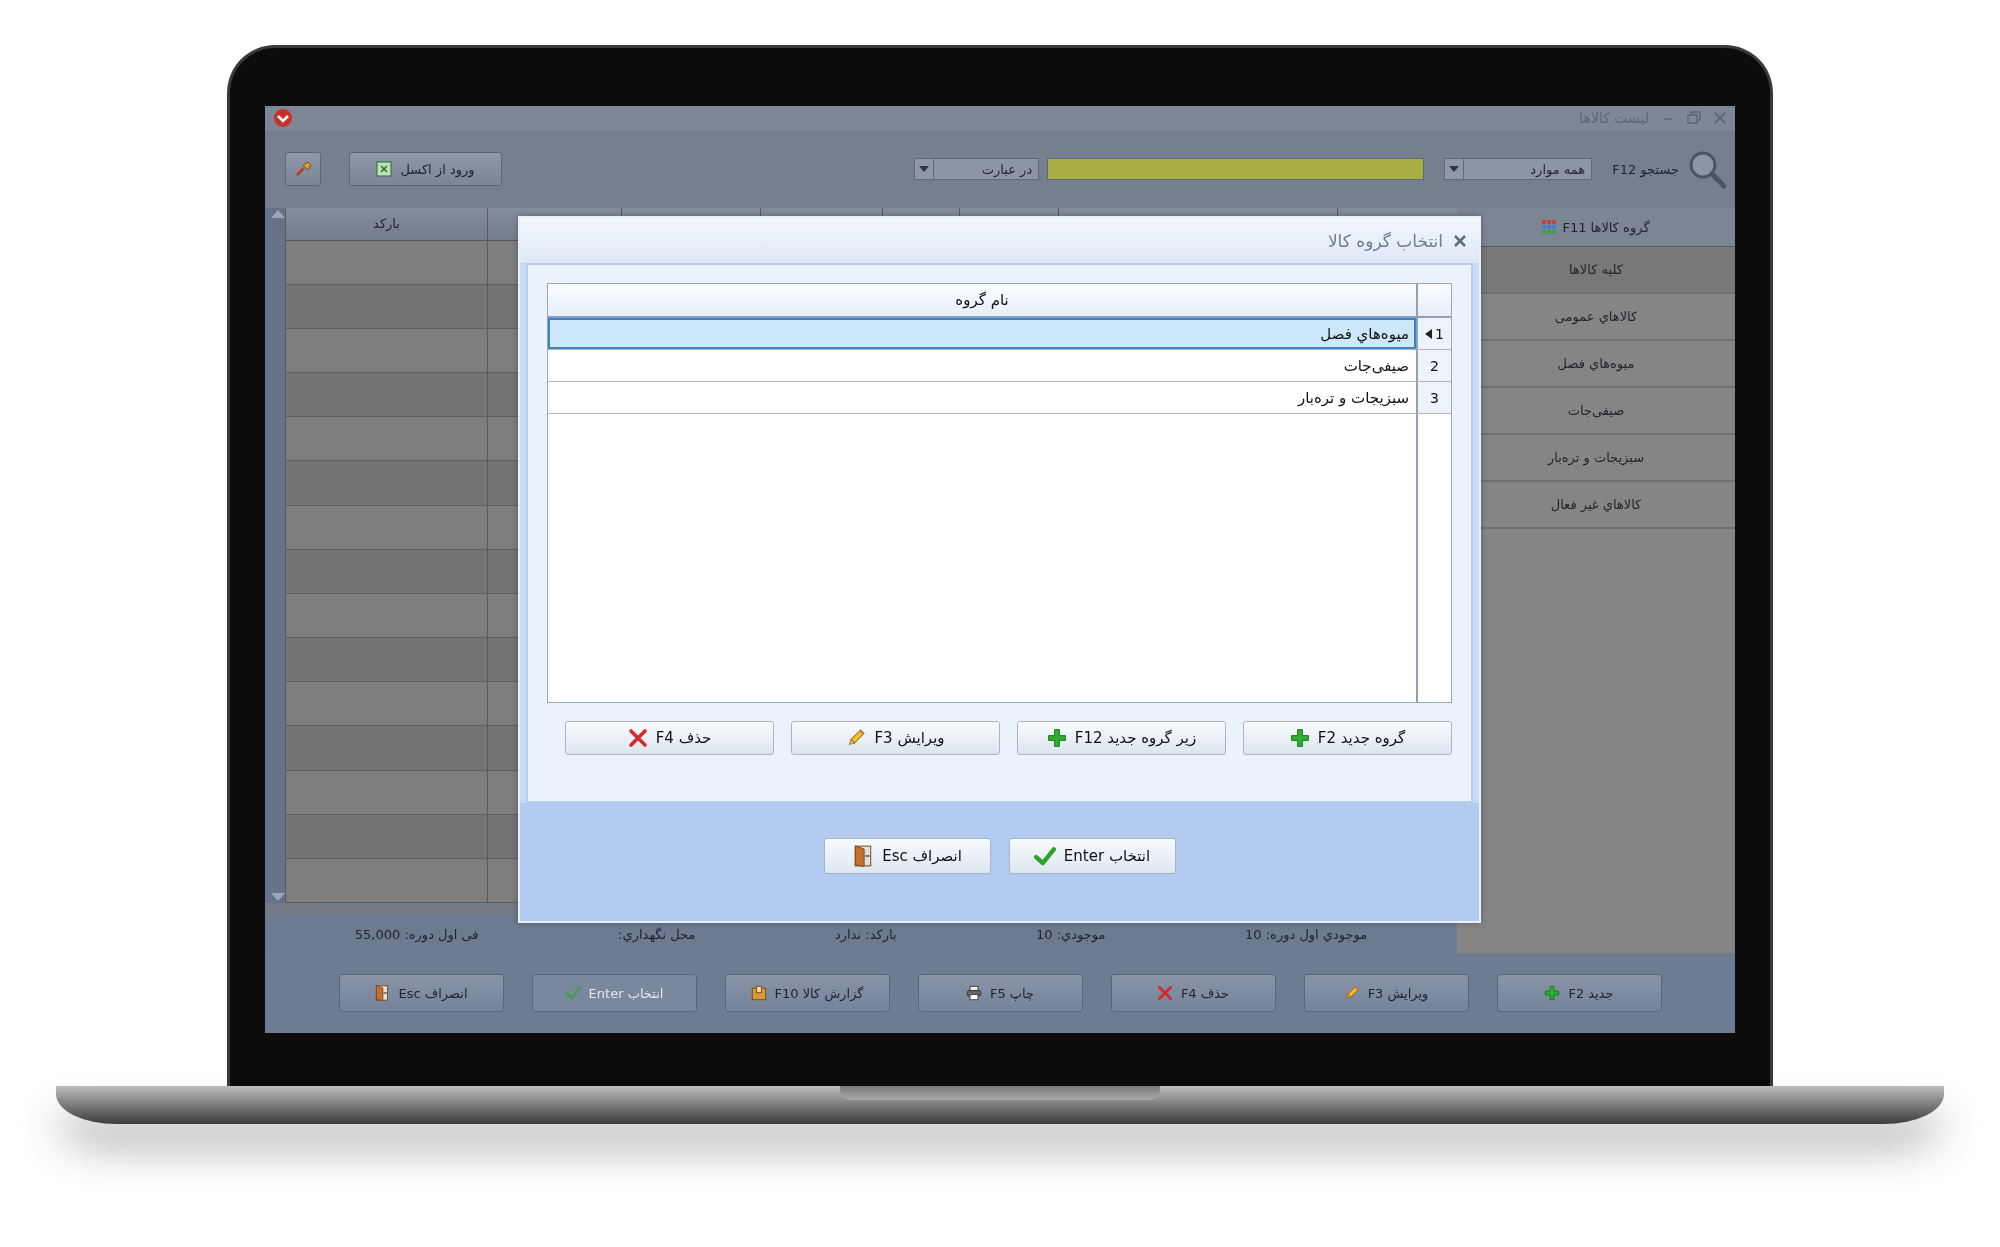  I want to click on door-icon, so click(382, 993).